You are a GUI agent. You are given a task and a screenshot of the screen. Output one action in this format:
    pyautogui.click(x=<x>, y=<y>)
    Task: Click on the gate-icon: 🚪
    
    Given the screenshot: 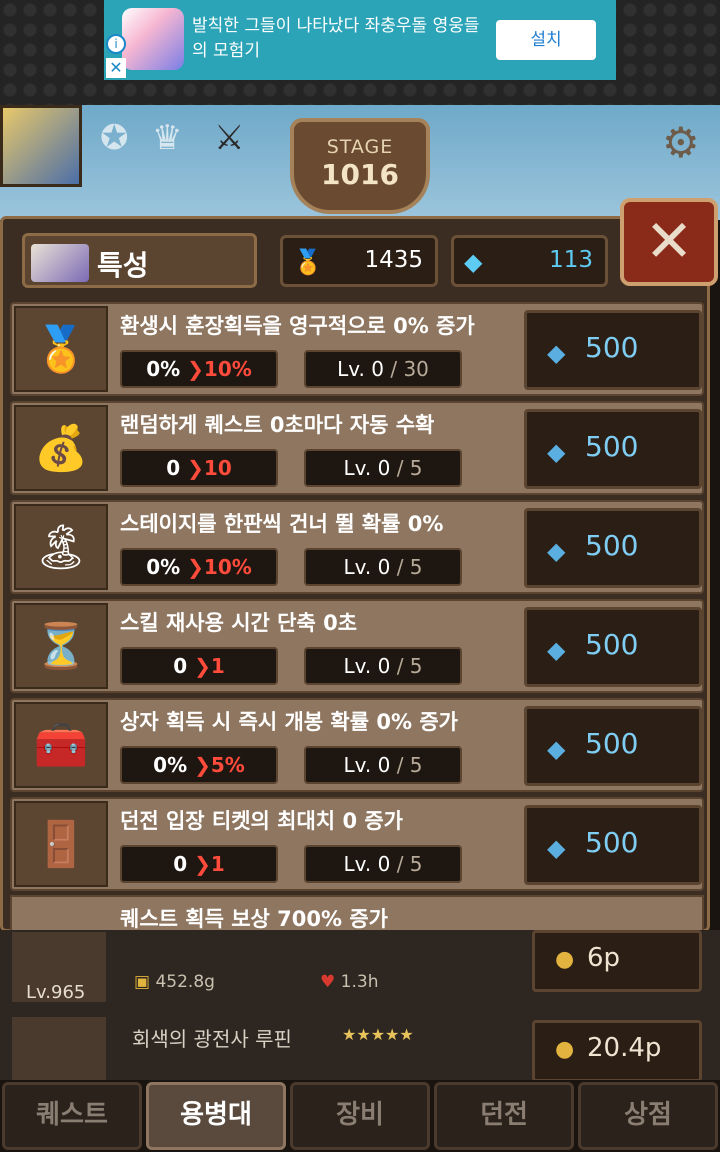 What is the action you would take?
    pyautogui.click(x=61, y=844)
    